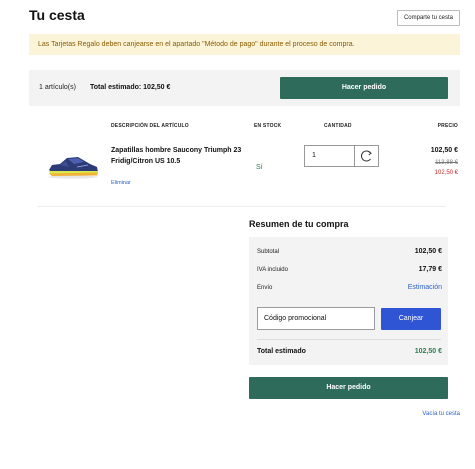 Image resolution: width=475 pixels, height=469 pixels. What do you see at coordinates (425, 287) in the screenshot?
I see `shipping-estimate-link: Estimación` at bounding box center [425, 287].